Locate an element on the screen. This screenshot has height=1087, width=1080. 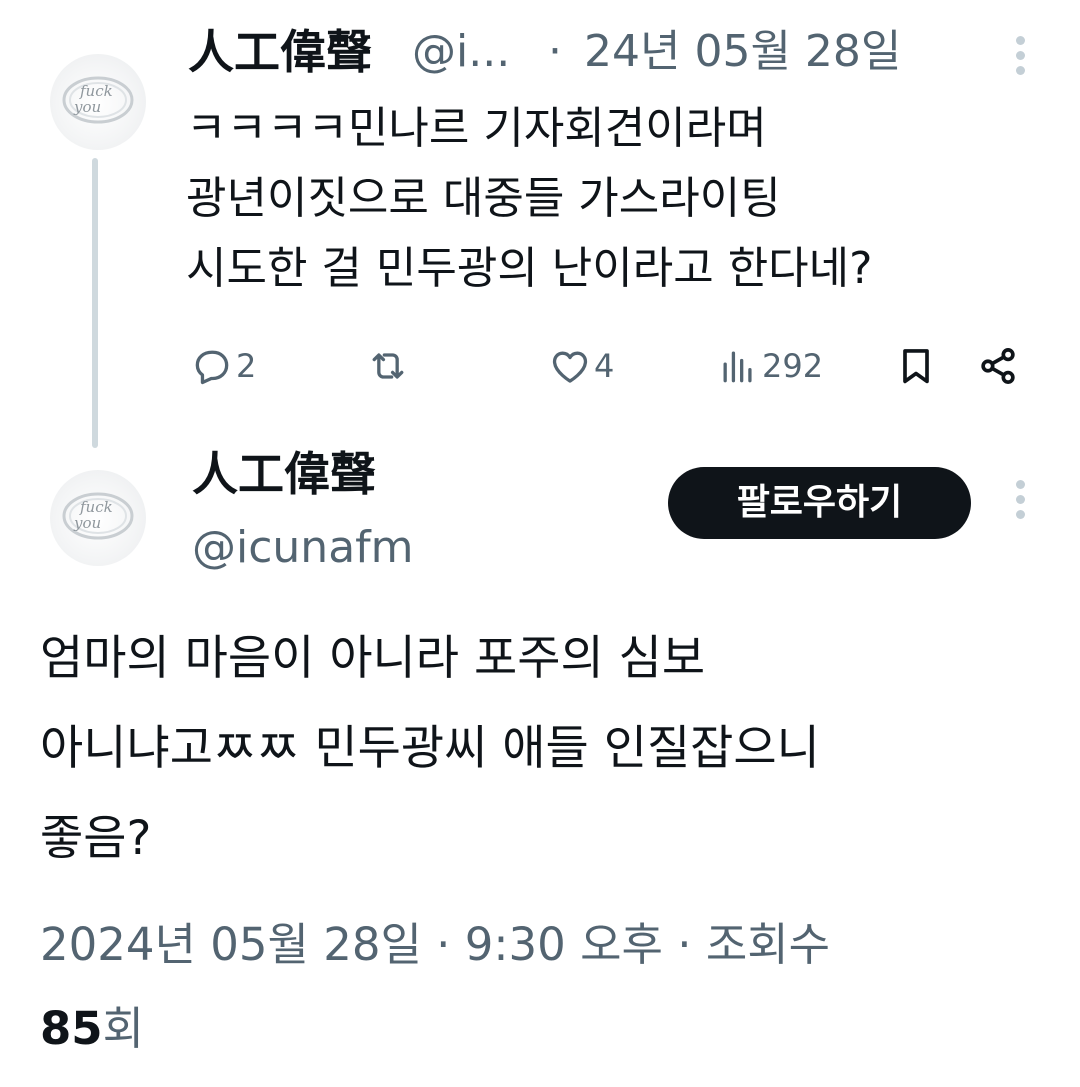
bookmark-icon is located at coordinates (916, 366).